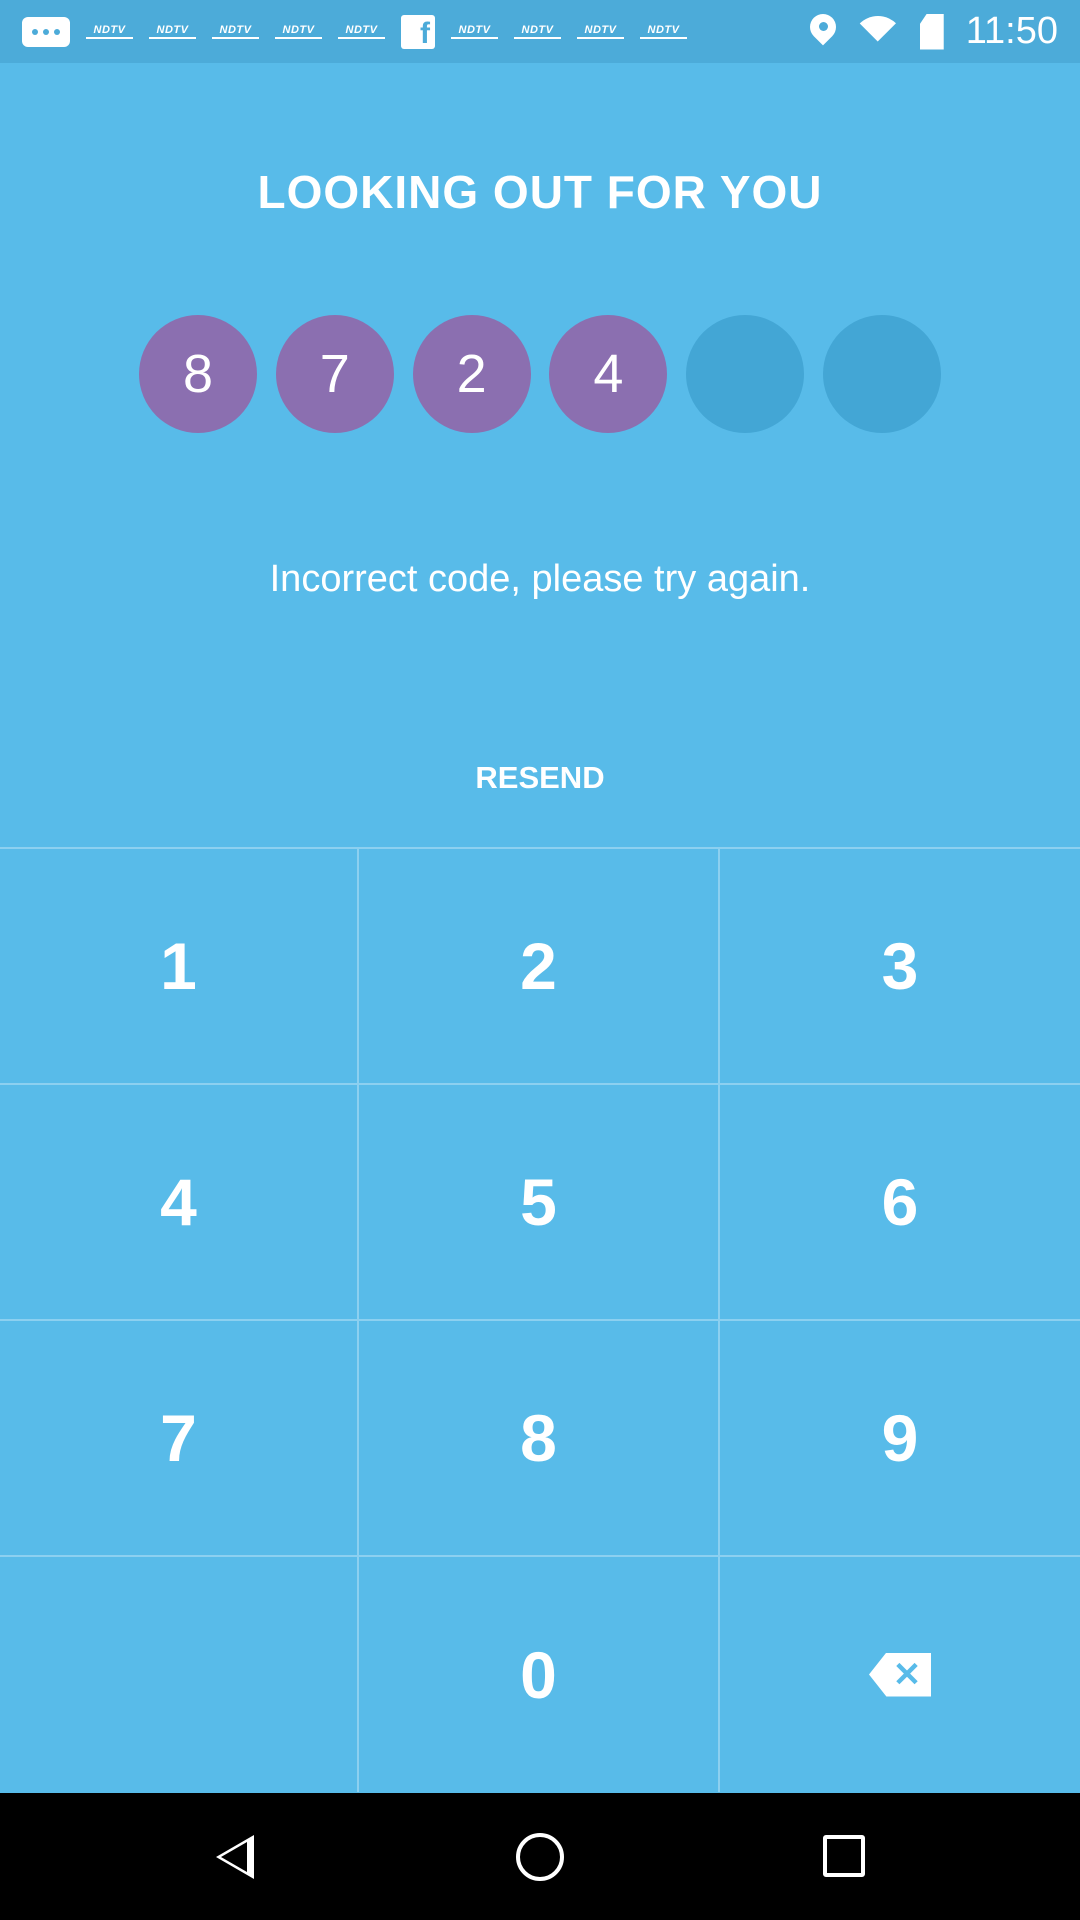  I want to click on key-9: 9, so click(900, 1439).